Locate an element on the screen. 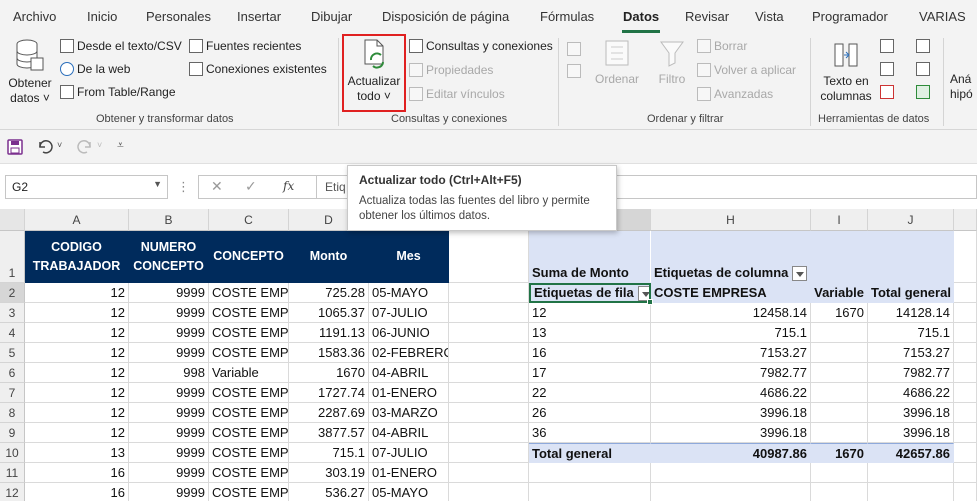  tab-formulas: Fórmulas is located at coordinates (567, 16).